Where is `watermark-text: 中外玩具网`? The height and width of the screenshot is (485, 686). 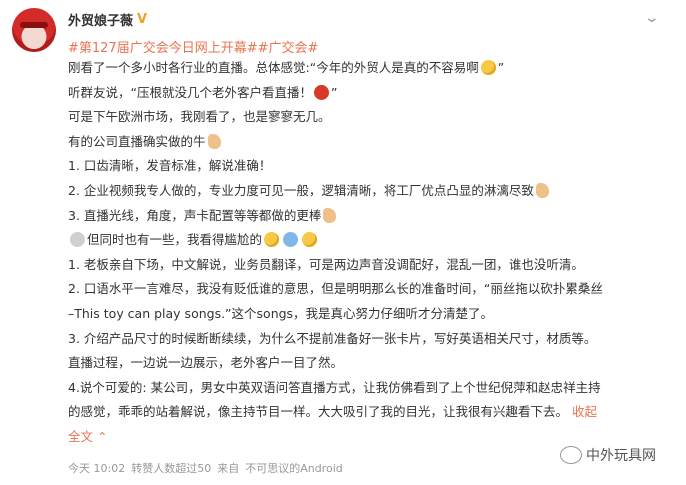 watermark-text: 中外玩具网 is located at coordinates (621, 456).